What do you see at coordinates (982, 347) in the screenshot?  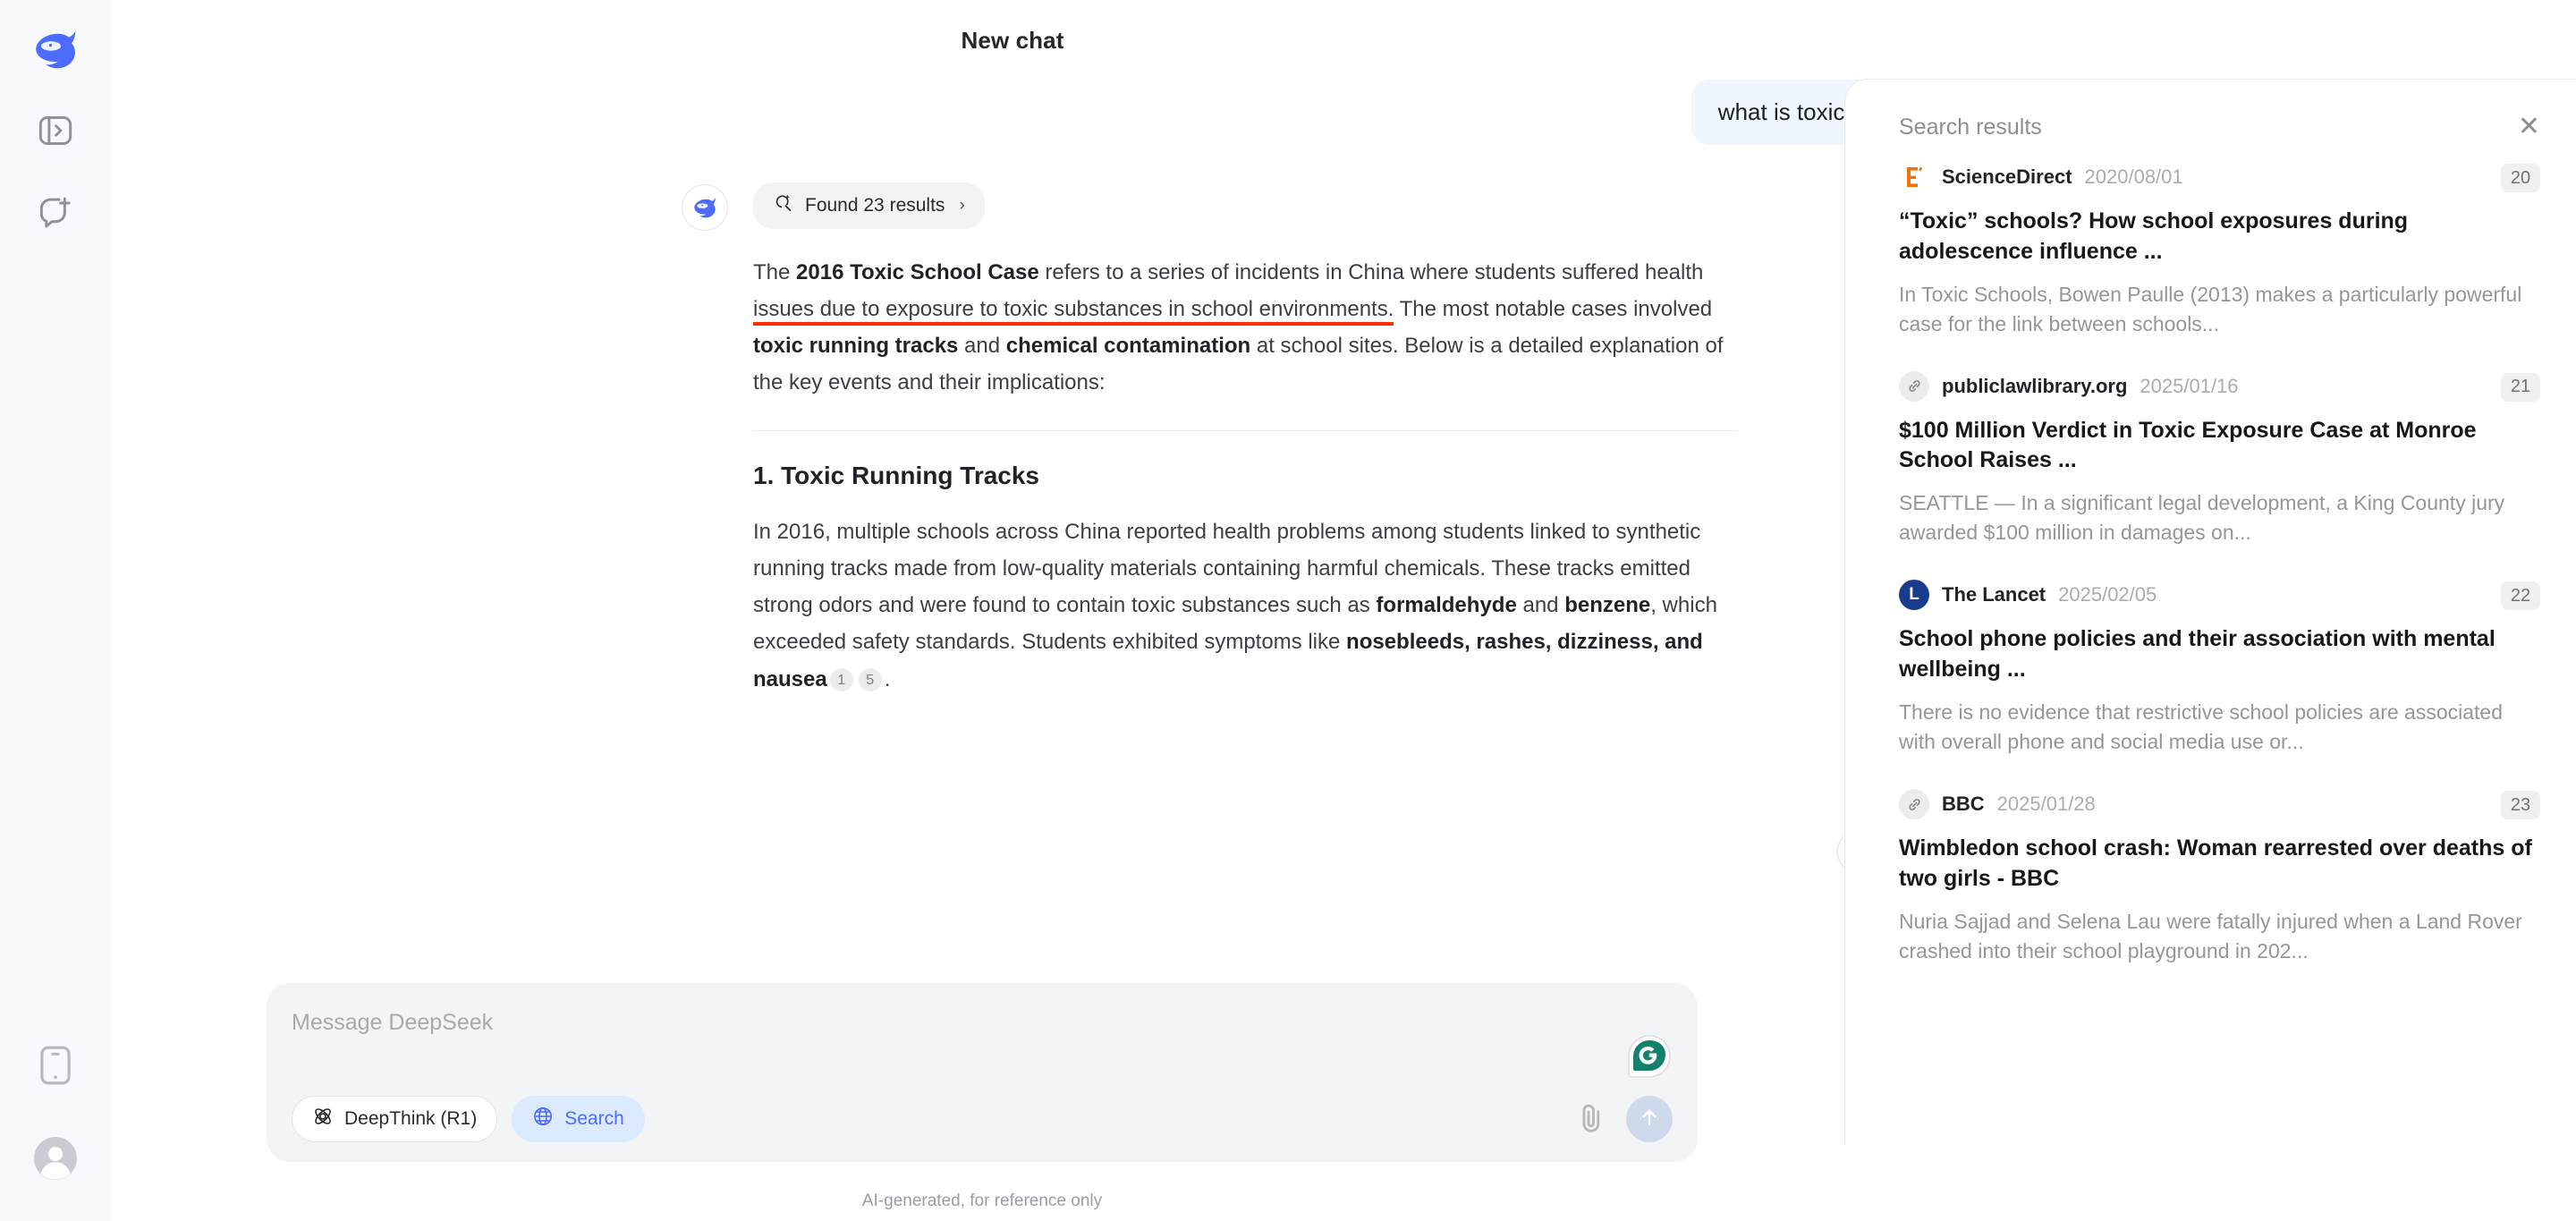 I see `p1-f: and` at bounding box center [982, 347].